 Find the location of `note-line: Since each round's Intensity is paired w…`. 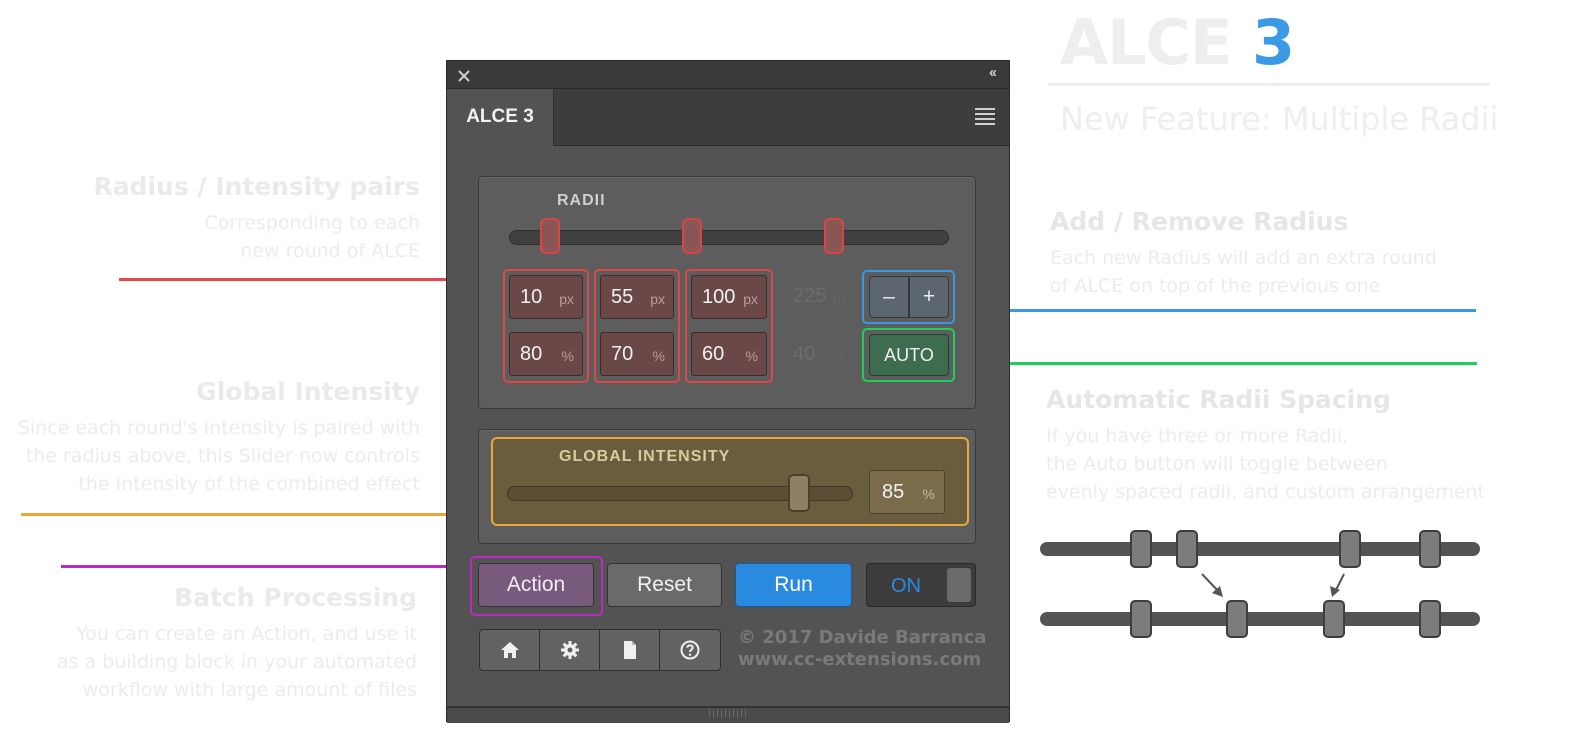

note-line: Since each round's Intensity is paired w… is located at coordinates (218, 428).